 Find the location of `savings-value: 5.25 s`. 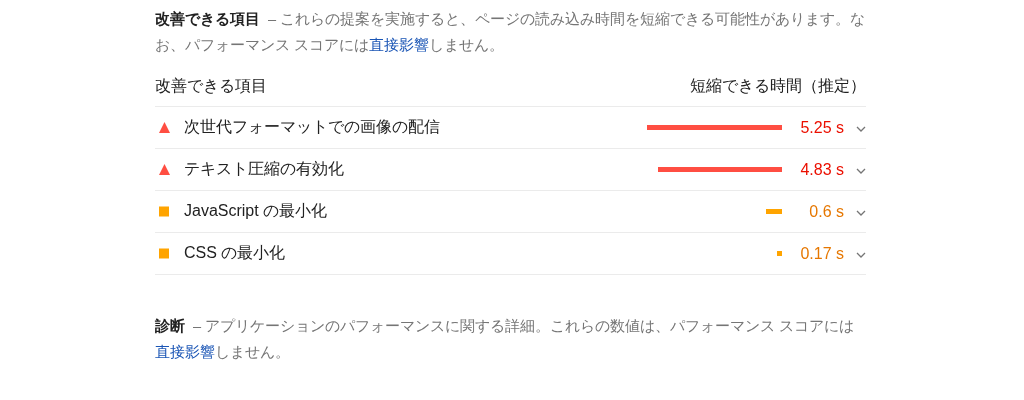

savings-value: 5.25 s is located at coordinates (821, 127).